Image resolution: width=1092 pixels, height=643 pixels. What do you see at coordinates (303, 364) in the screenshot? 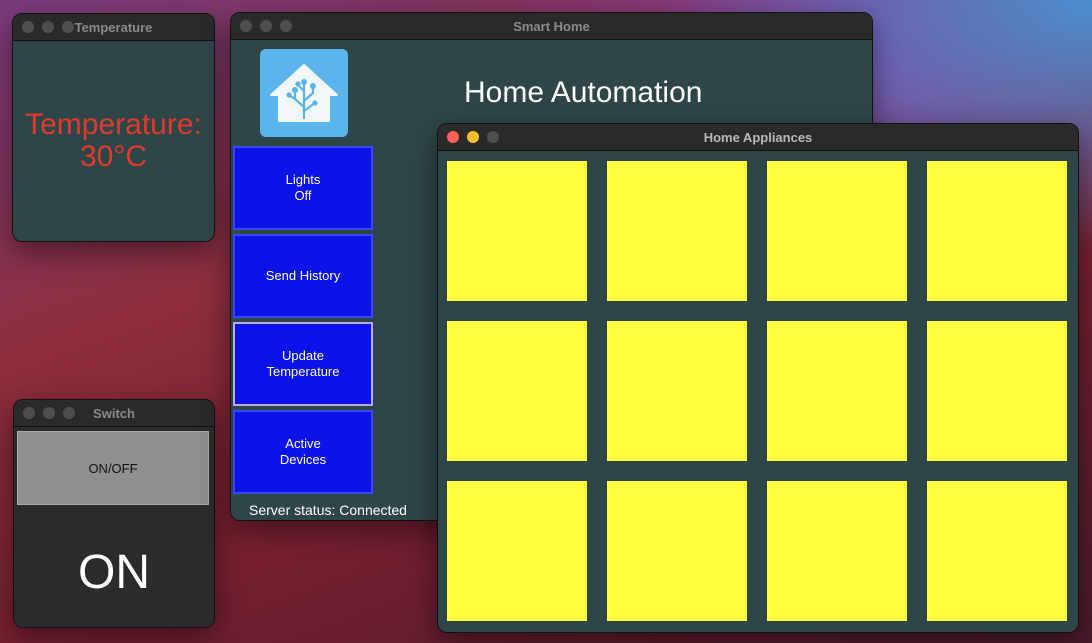
I see `update-temperature-button: Update Temperature` at bounding box center [303, 364].